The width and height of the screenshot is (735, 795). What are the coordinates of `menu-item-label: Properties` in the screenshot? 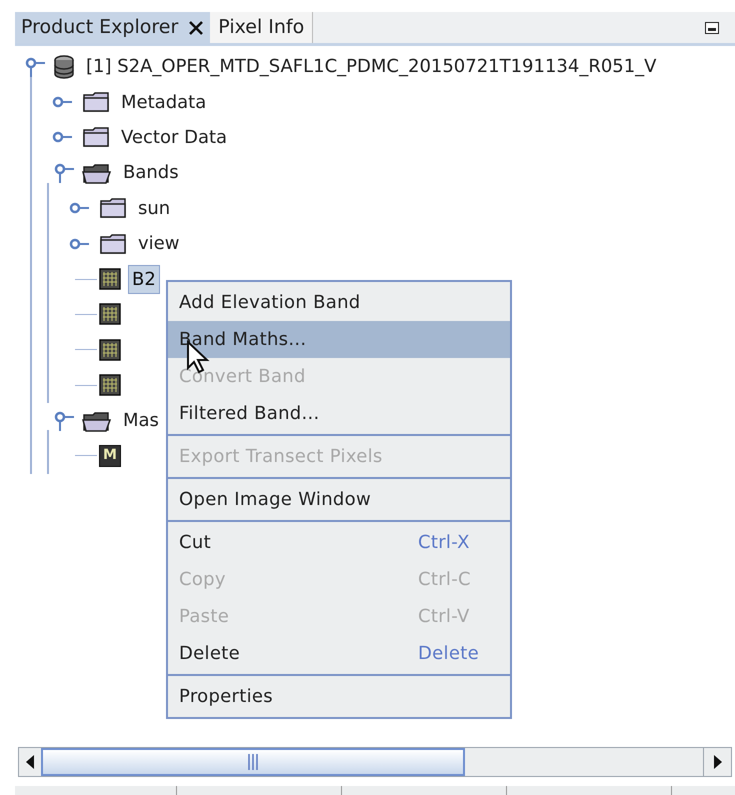 It's located at (226, 697).